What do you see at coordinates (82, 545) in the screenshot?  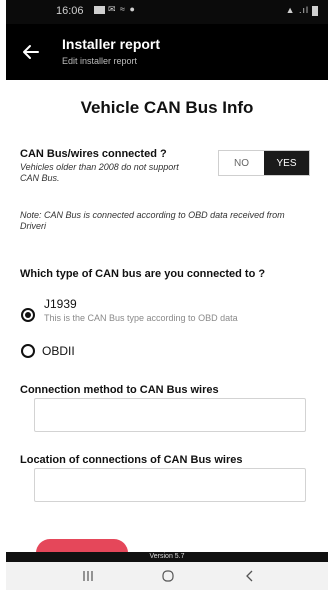 I see `submit-button` at bounding box center [82, 545].